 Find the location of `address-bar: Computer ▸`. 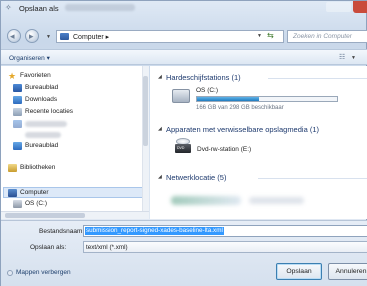

address-bar: Computer ▸ is located at coordinates (170, 36).